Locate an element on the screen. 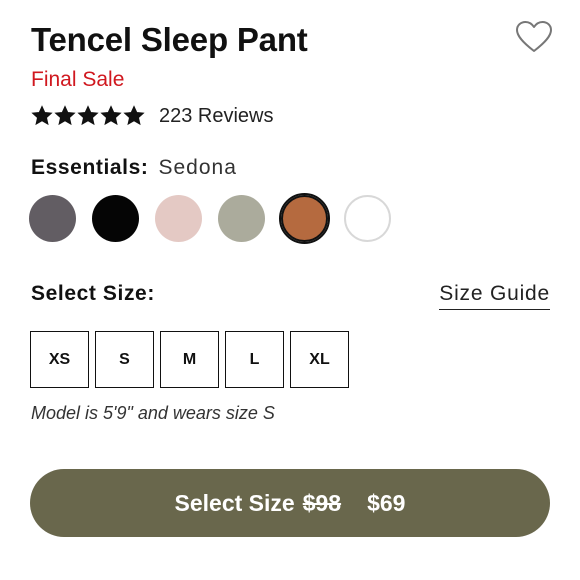 The height and width of the screenshot is (580, 580). select-size-button: Select Size $98 $69 is located at coordinates (290, 503).